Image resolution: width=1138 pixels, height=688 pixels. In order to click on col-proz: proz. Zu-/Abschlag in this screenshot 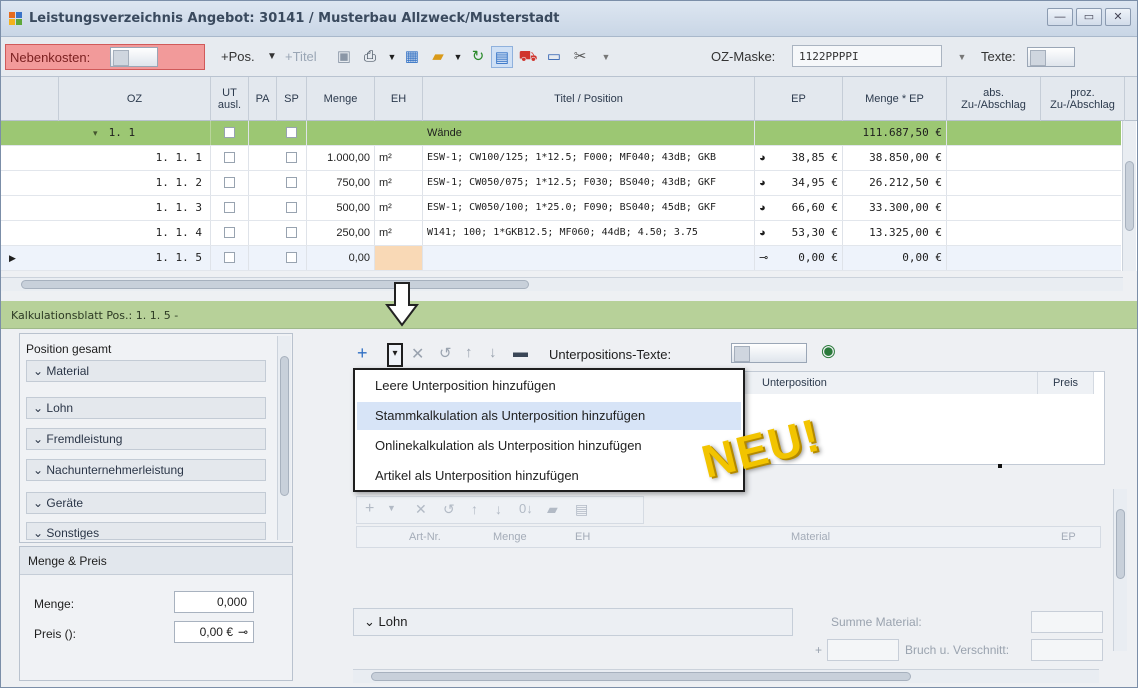, I will do `click(1083, 99)`.